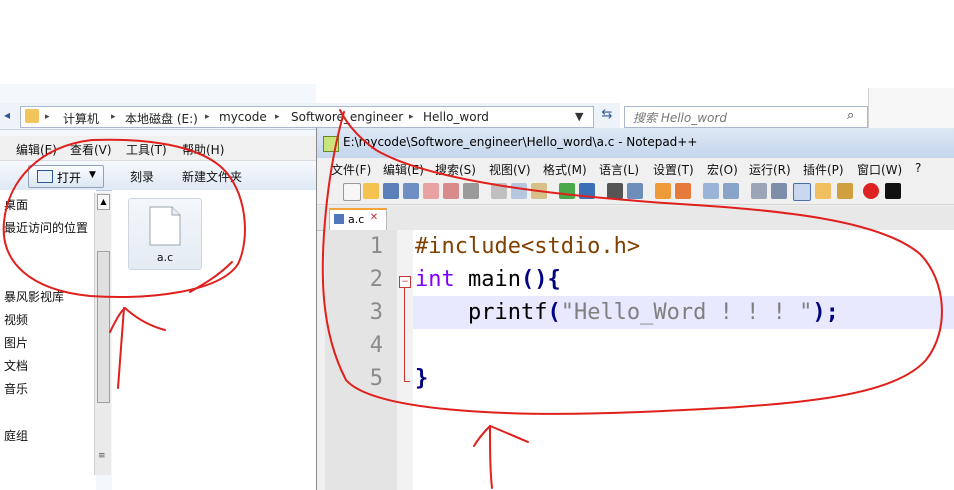  What do you see at coordinates (358, 220) in the screenshot?
I see `tab-a-c: a.c ✕` at bounding box center [358, 220].